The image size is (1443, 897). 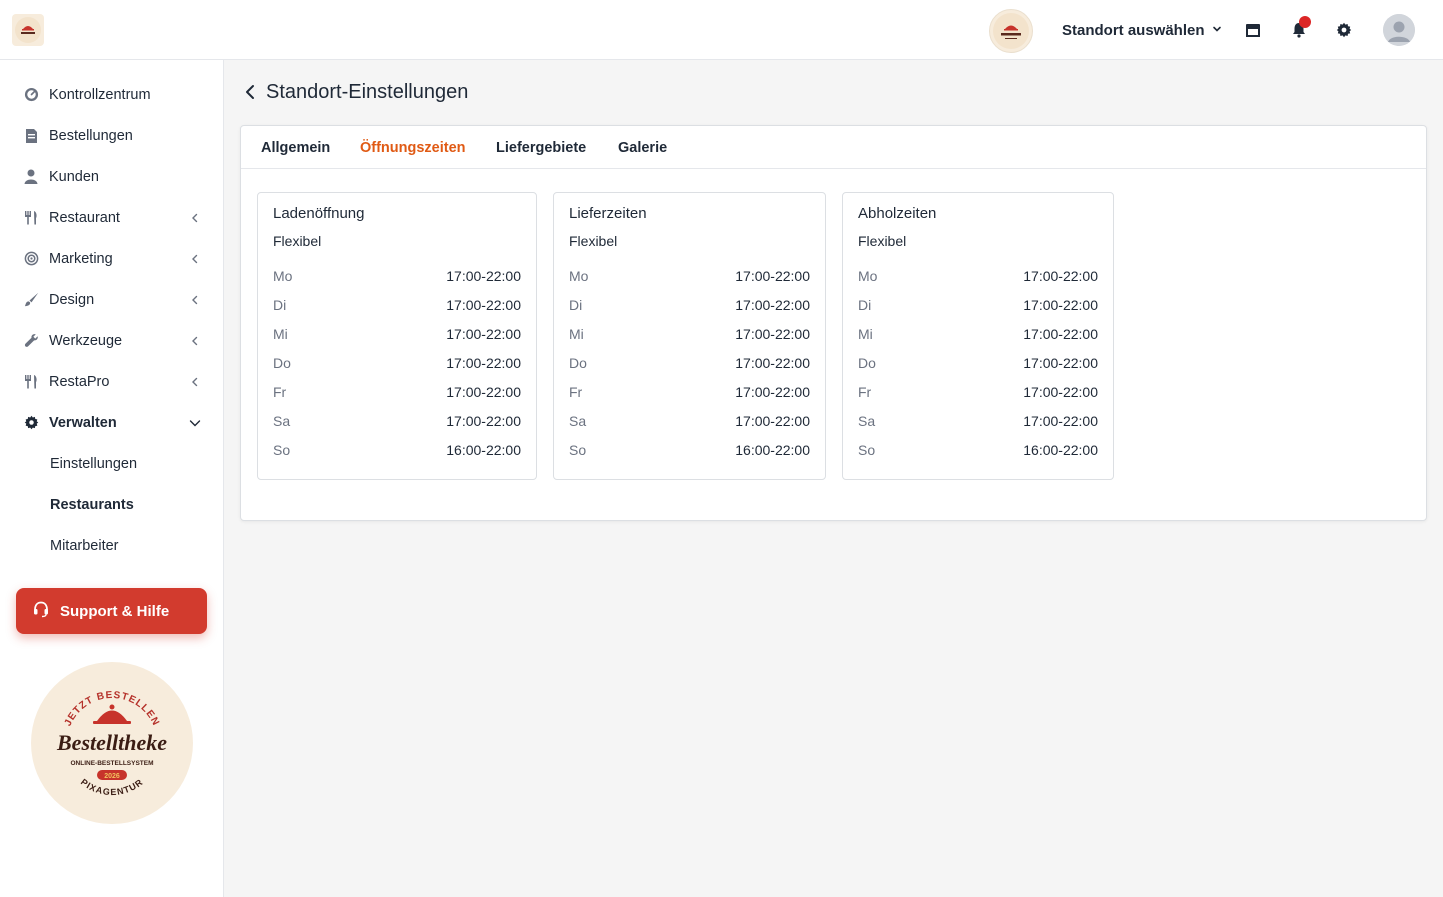 I want to click on sidebar-subitem-mitarbeiter: Mitarbeiter, so click(x=112, y=545).